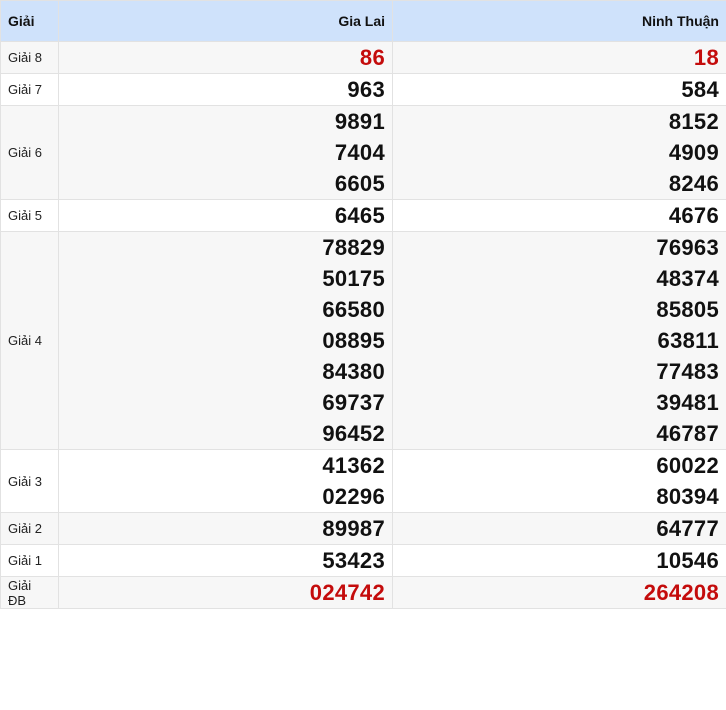 The image size is (726, 710). What do you see at coordinates (687, 465) in the screenshot?
I see `winning-number: 60022` at bounding box center [687, 465].